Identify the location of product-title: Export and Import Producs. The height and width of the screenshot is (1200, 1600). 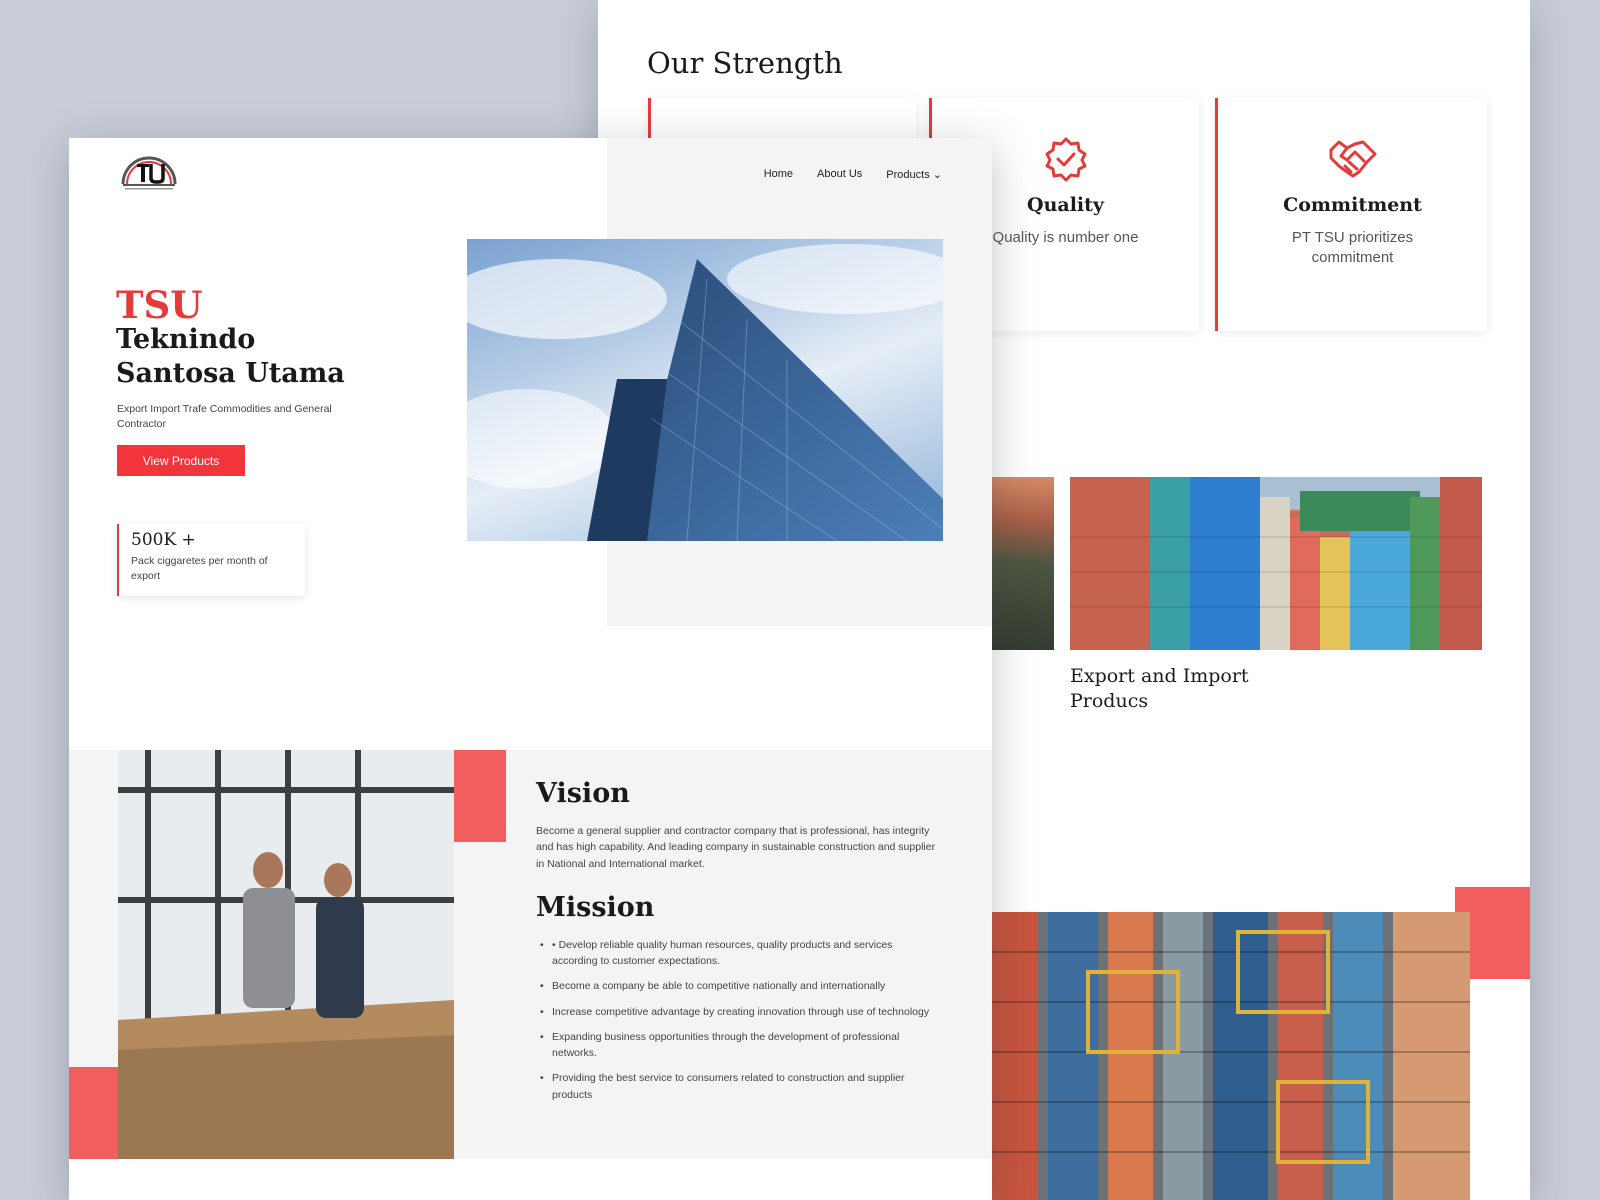
(1180, 688).